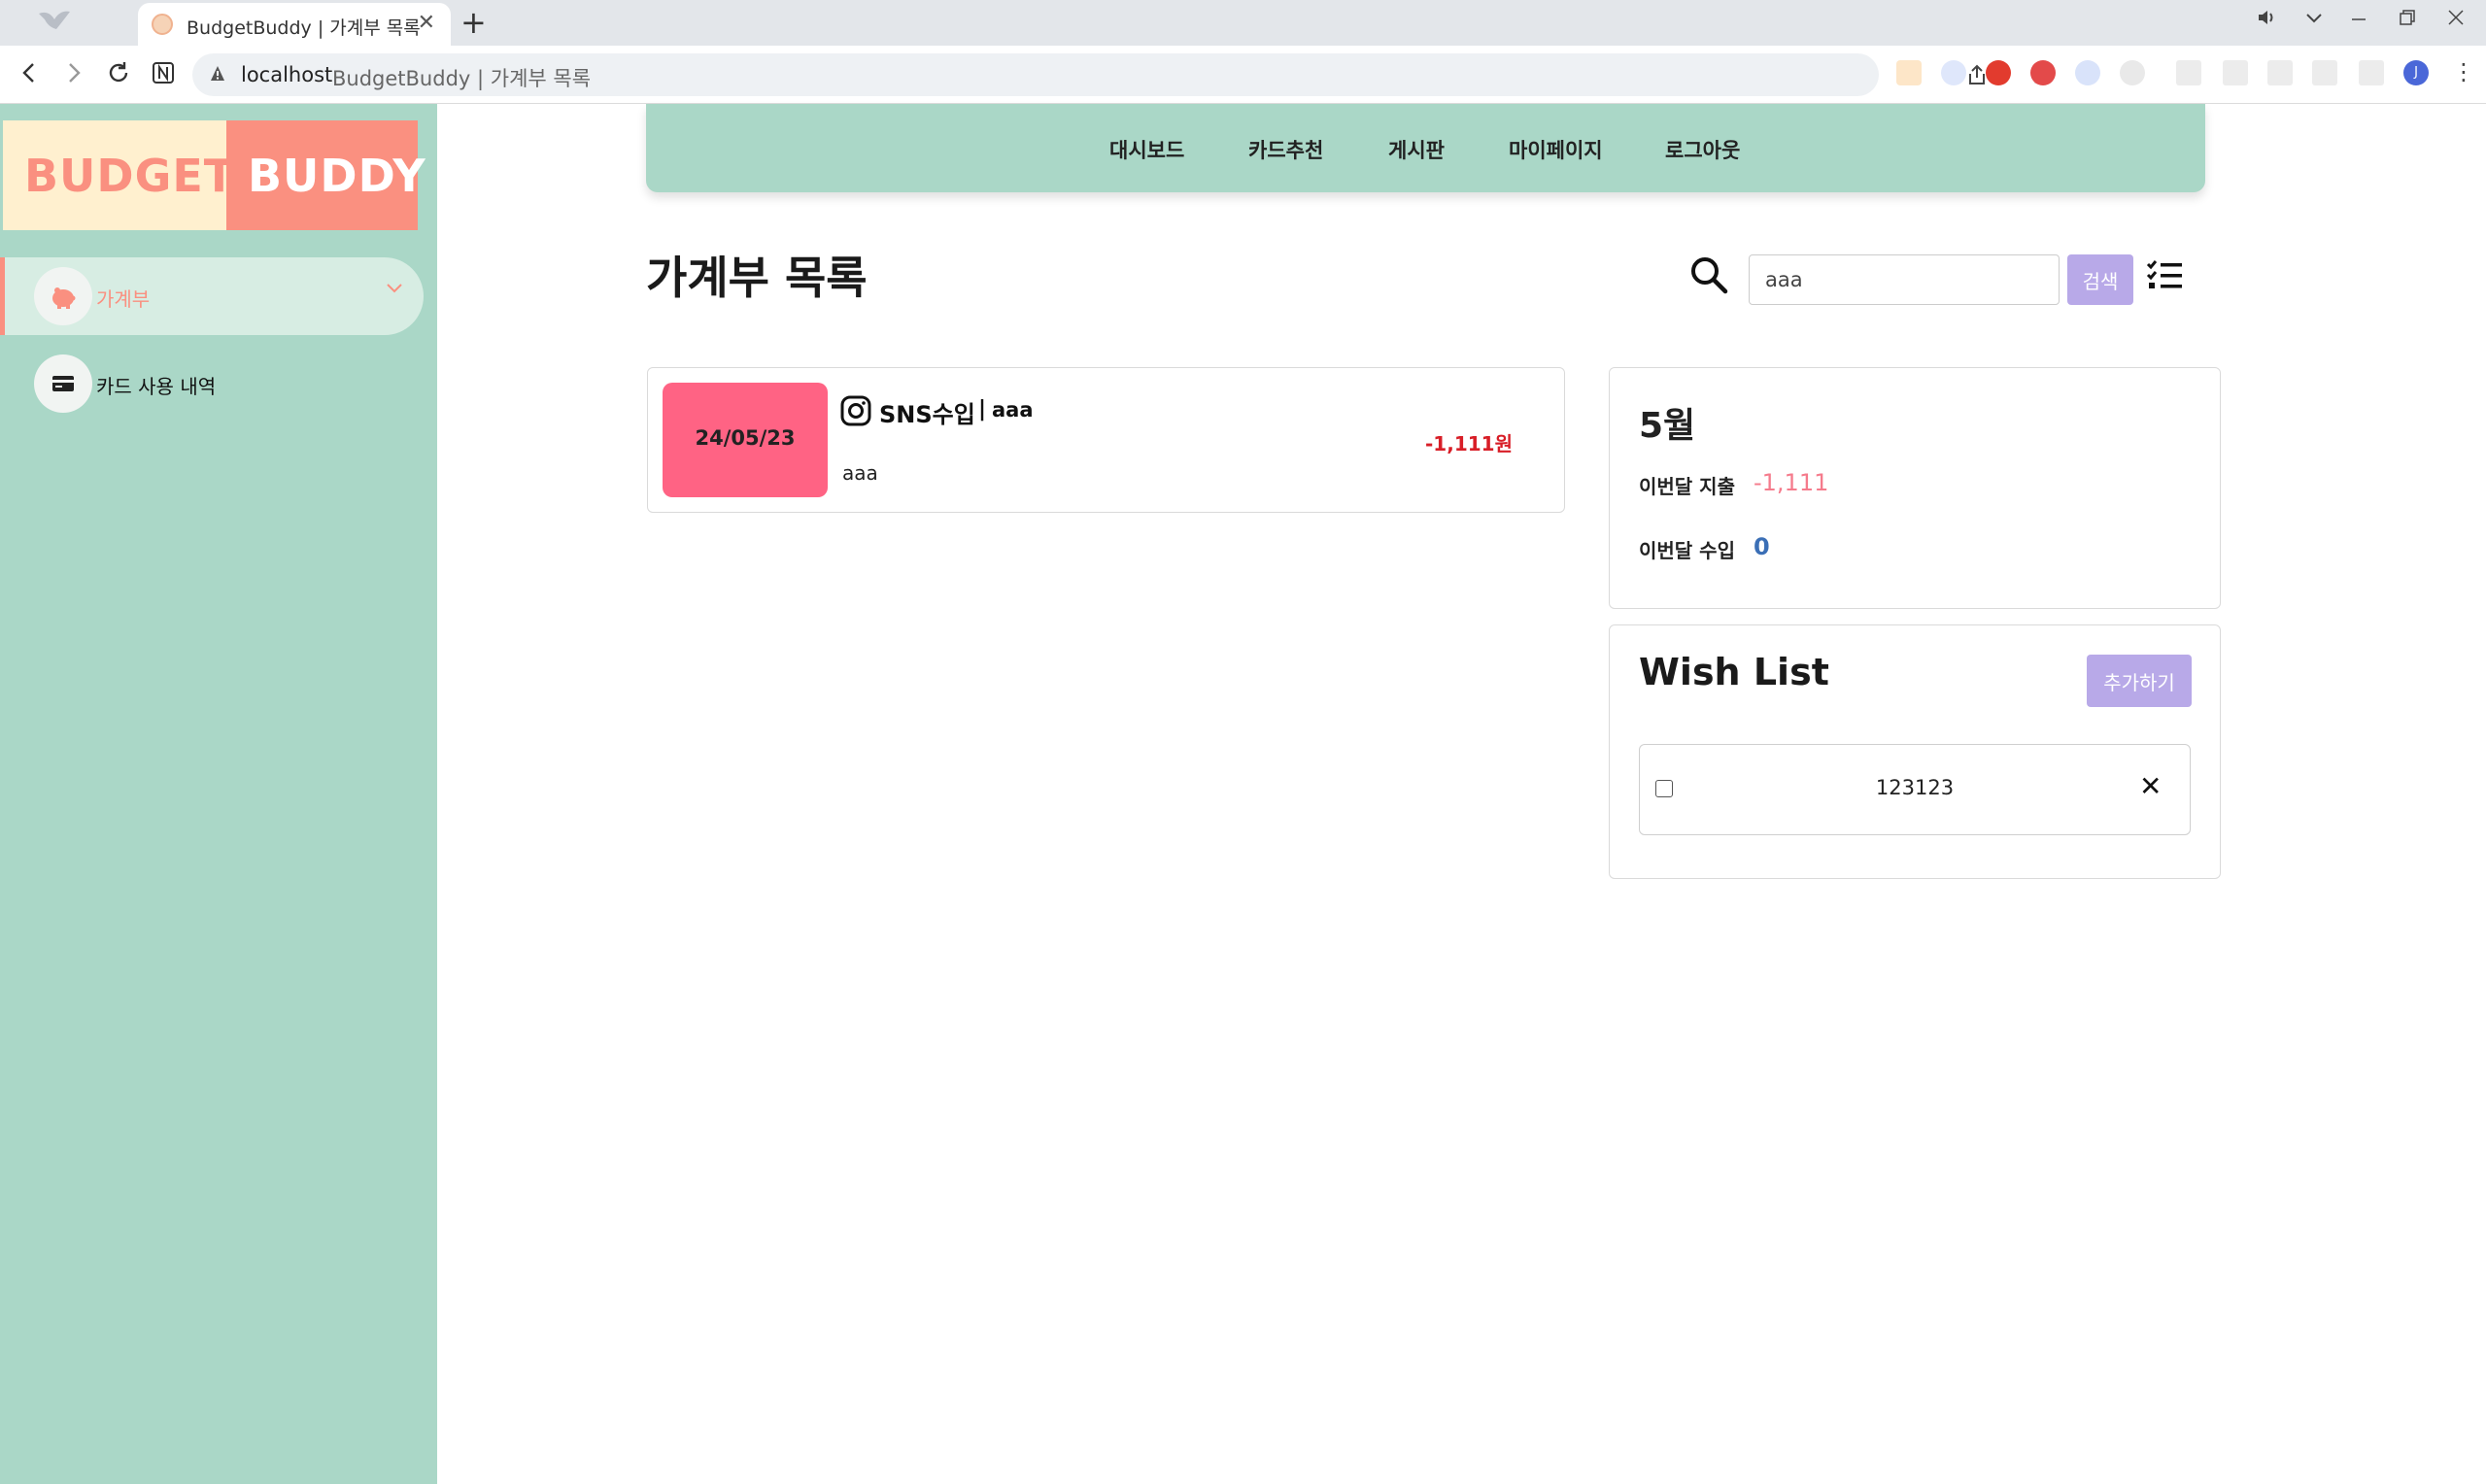  What do you see at coordinates (2280, 72) in the screenshot?
I see `media-icon` at bounding box center [2280, 72].